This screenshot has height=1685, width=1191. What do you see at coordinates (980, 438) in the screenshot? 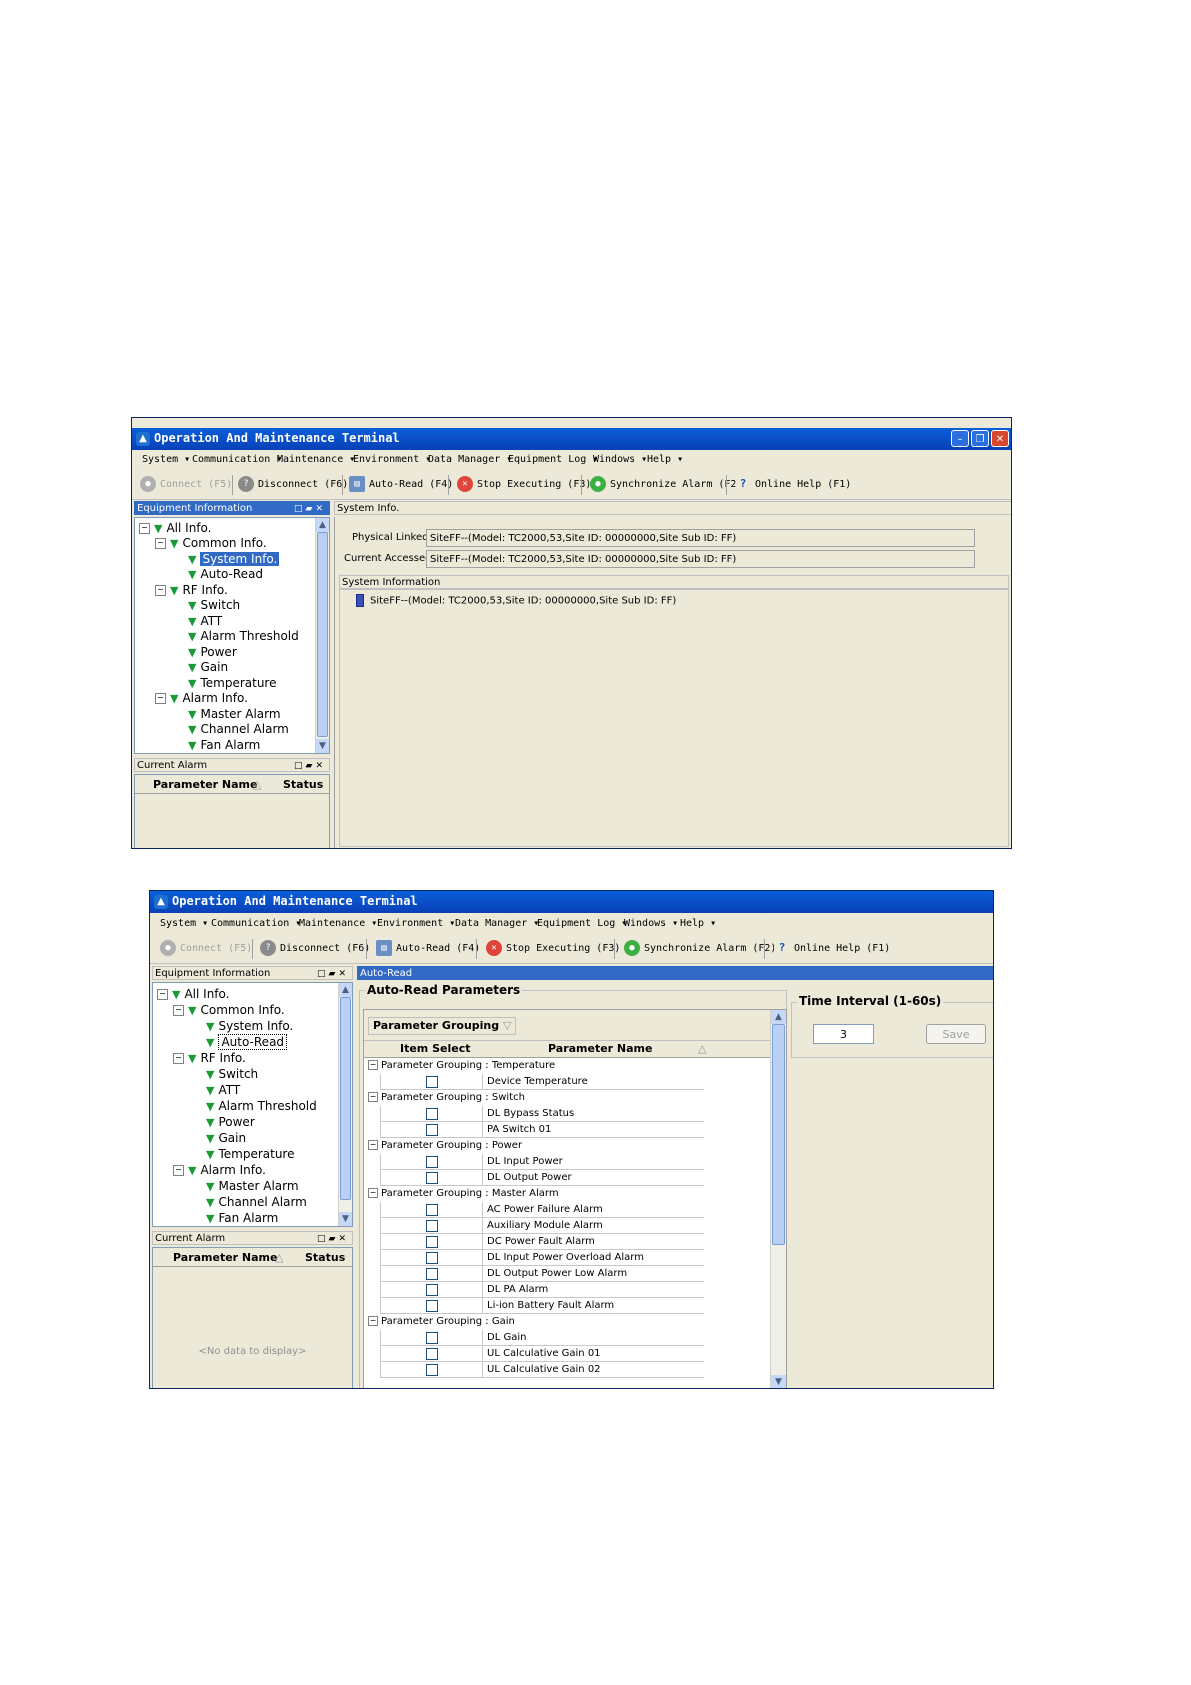
I see `restore-icon: ❐` at bounding box center [980, 438].